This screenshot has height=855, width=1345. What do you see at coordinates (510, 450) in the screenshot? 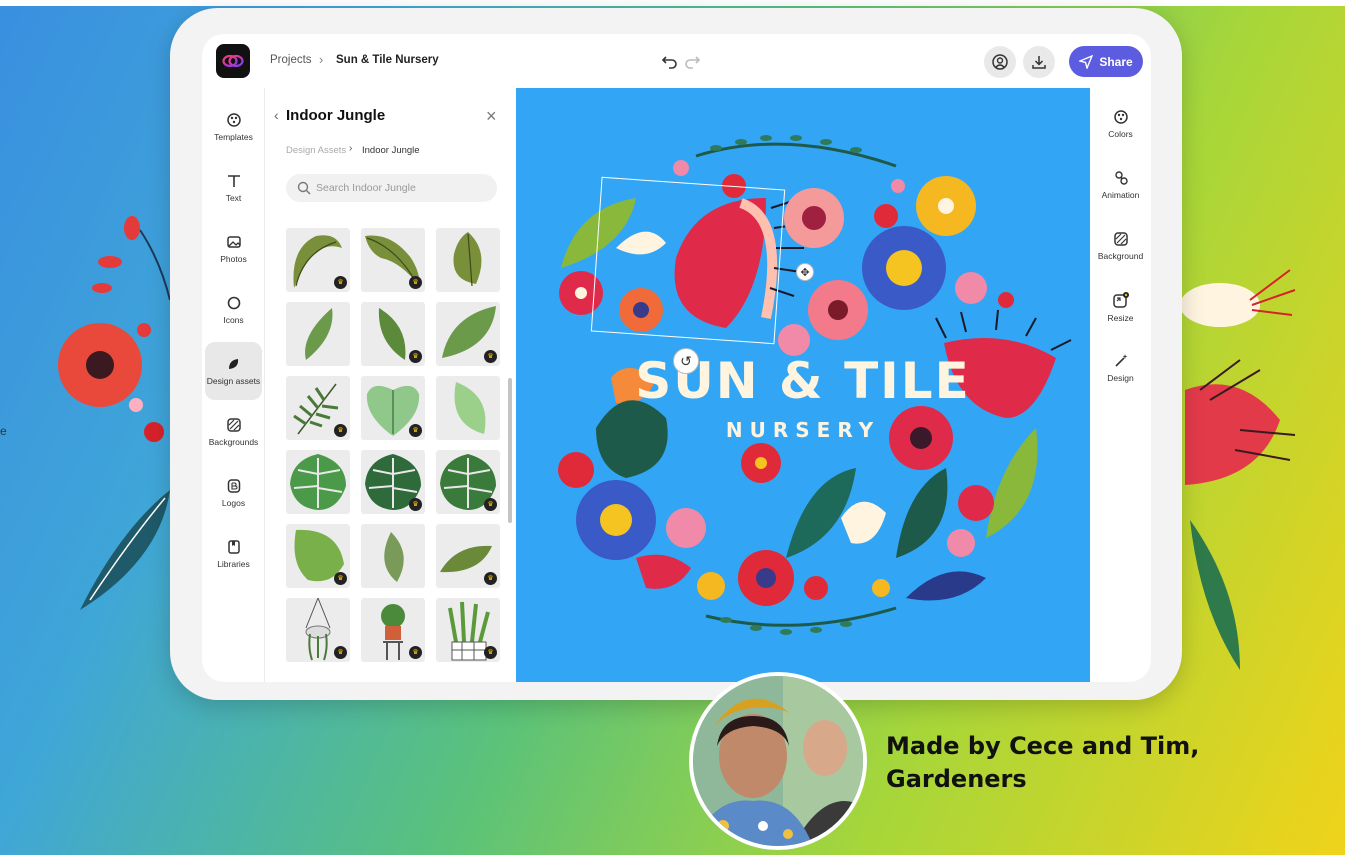
I see `panel-scrollbar` at bounding box center [510, 450].